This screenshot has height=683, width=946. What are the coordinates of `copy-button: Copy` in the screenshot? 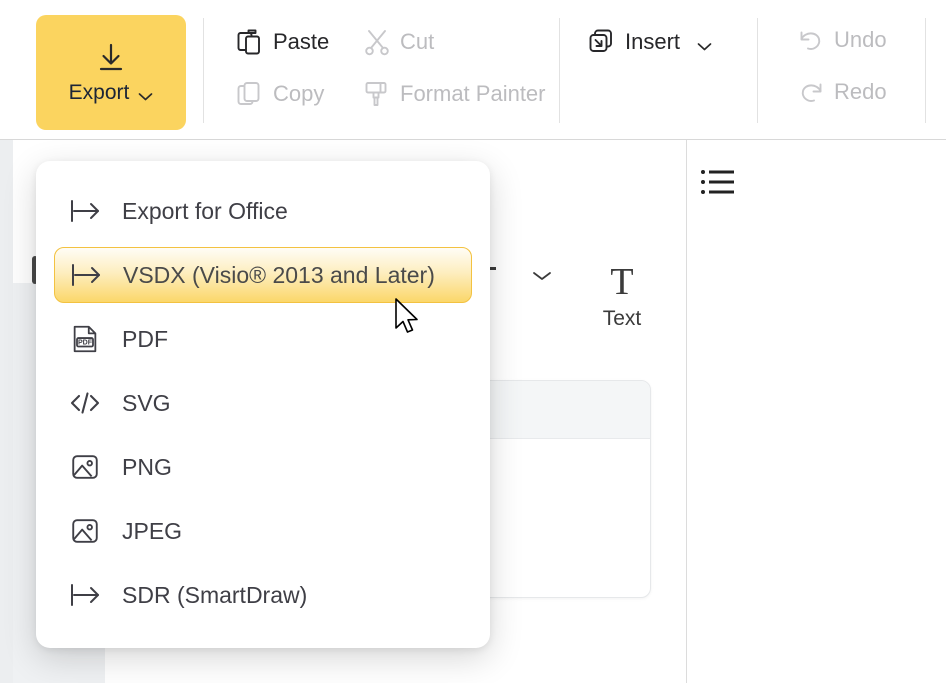 It's located at (280, 94).